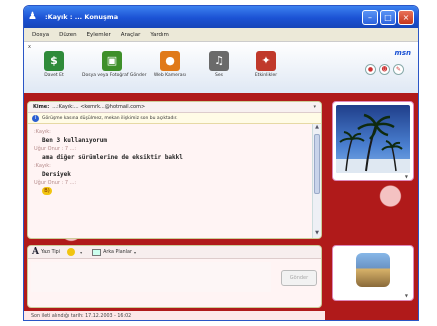 This screenshot has height=326, width=437. I want to click on scroll-thumb, so click(317, 164).